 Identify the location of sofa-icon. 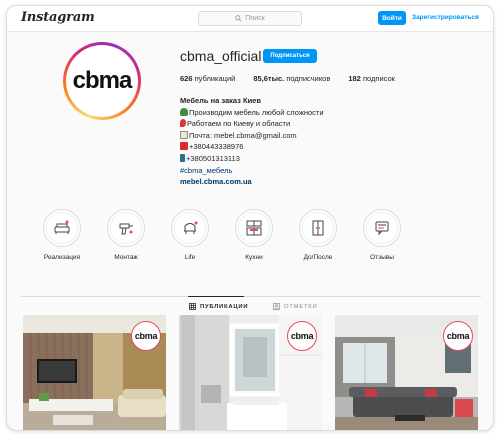
(62, 227).